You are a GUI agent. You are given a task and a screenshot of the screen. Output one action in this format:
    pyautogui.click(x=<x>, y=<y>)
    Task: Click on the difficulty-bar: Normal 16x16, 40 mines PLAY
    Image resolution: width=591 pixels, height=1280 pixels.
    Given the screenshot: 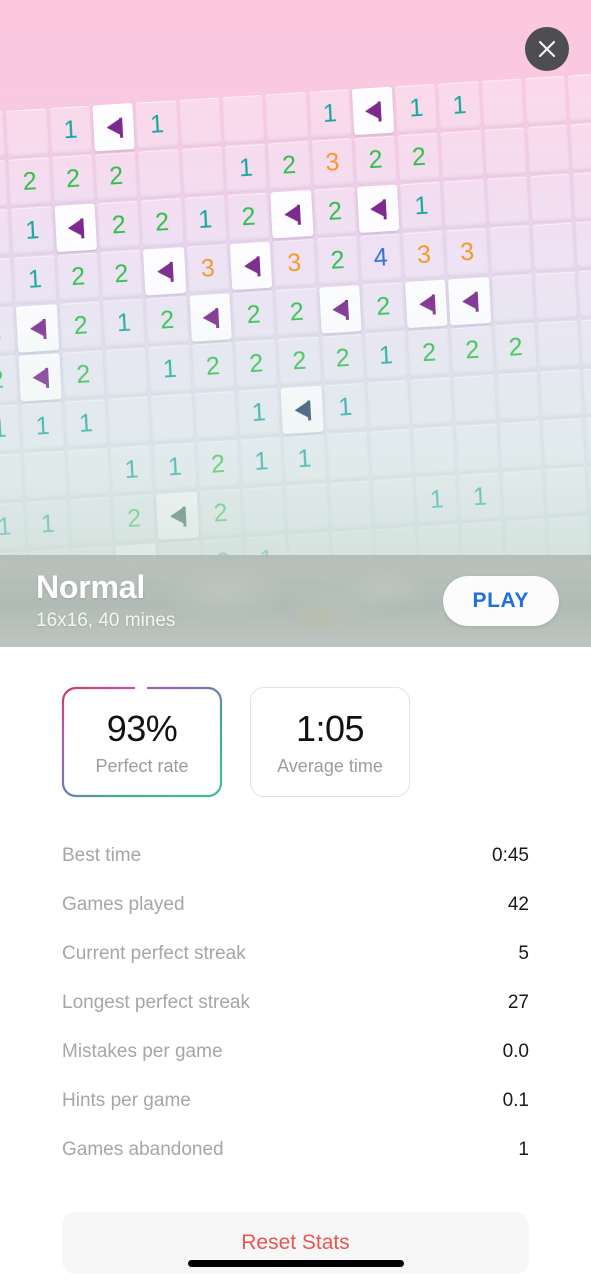 What is the action you would take?
    pyautogui.click(x=295, y=601)
    